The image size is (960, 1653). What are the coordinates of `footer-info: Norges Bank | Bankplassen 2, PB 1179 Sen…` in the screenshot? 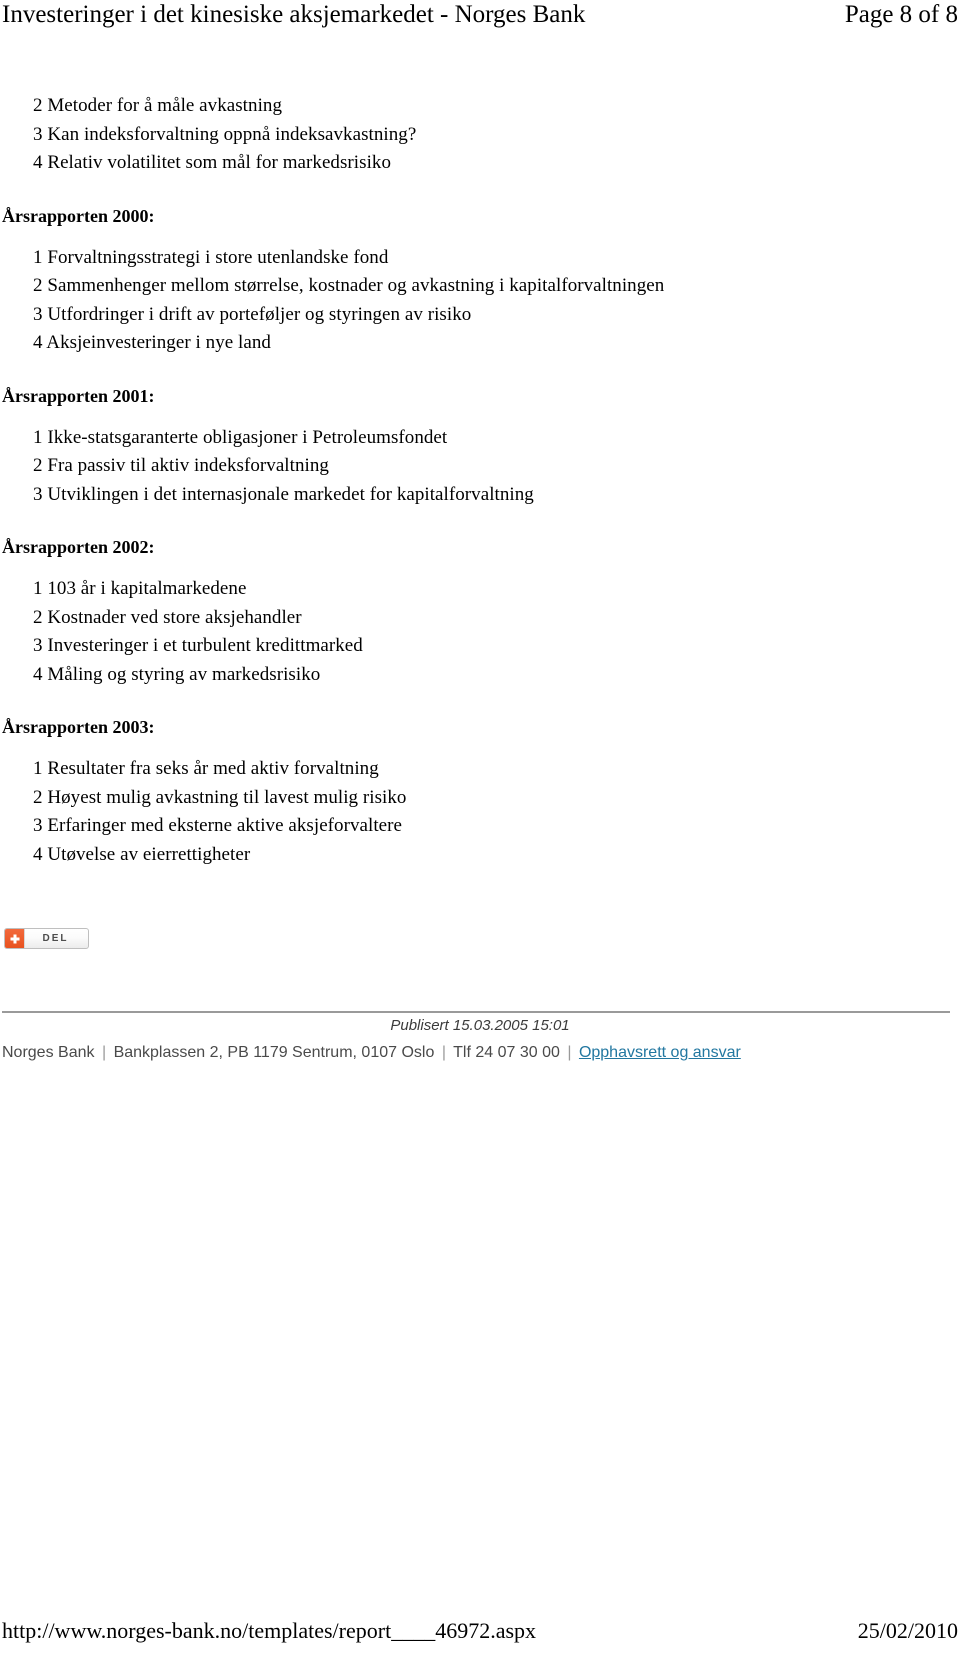 It's located at (371, 1053).